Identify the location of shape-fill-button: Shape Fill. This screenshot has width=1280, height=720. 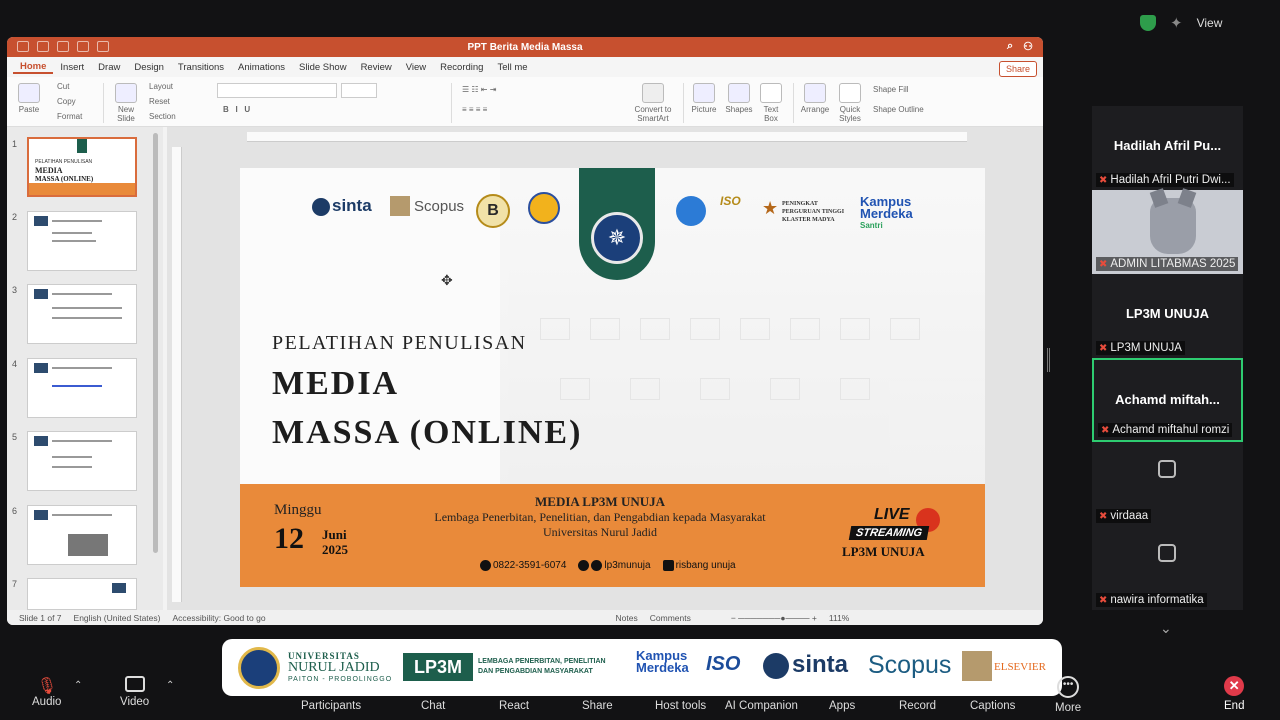
(891, 89).